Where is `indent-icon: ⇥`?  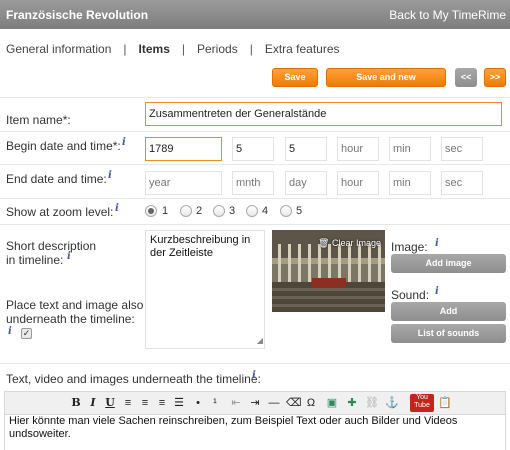 indent-icon: ⇥ is located at coordinates (255, 403).